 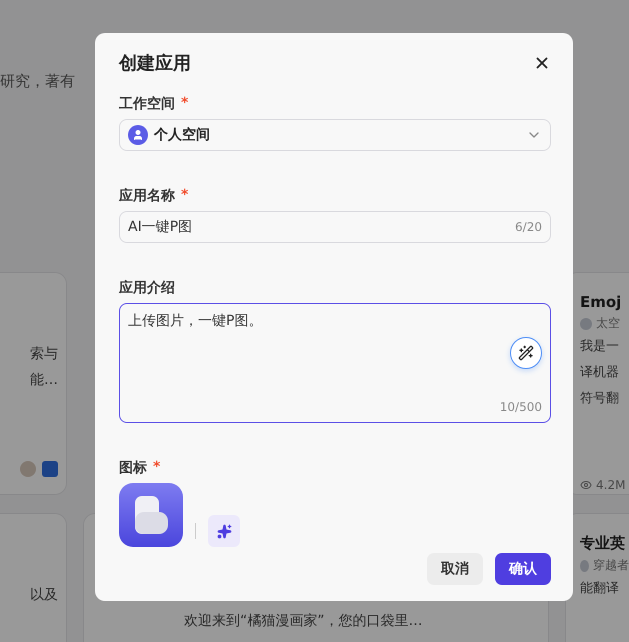 What do you see at coordinates (335, 135) in the screenshot?
I see `workspace-select: 个人空间` at bounding box center [335, 135].